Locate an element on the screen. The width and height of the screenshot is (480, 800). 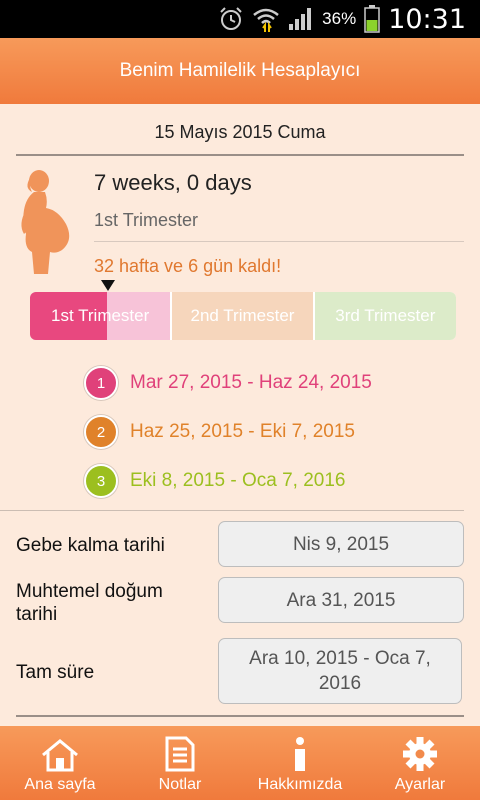
trimester-1-dates: Mar 27, 2015 - Haz 24, 2015 is located at coordinates (251, 382).